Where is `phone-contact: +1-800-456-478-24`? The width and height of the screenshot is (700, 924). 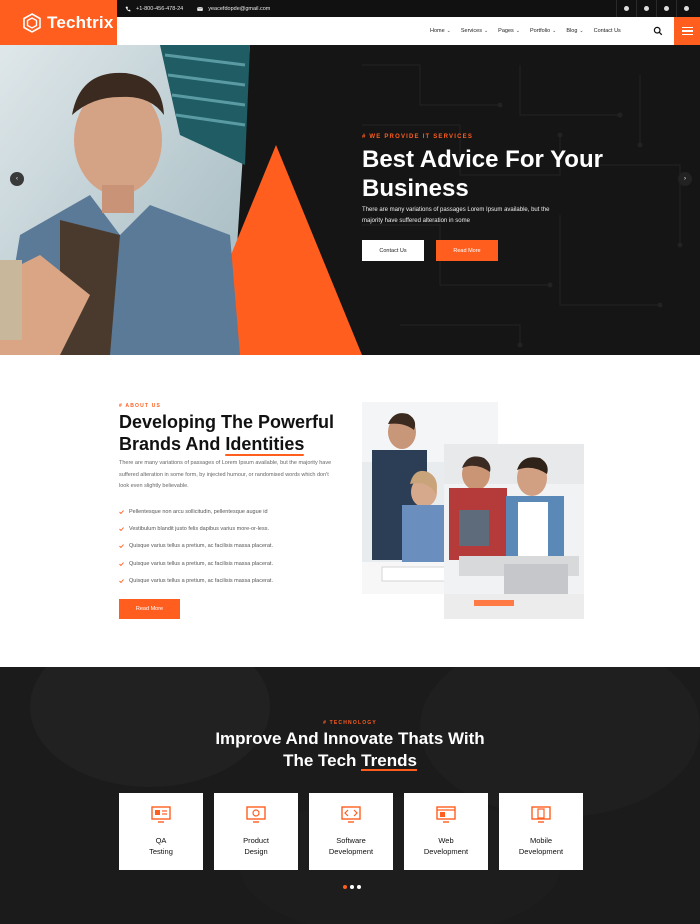 phone-contact: +1-800-456-478-24 is located at coordinates (154, 9).